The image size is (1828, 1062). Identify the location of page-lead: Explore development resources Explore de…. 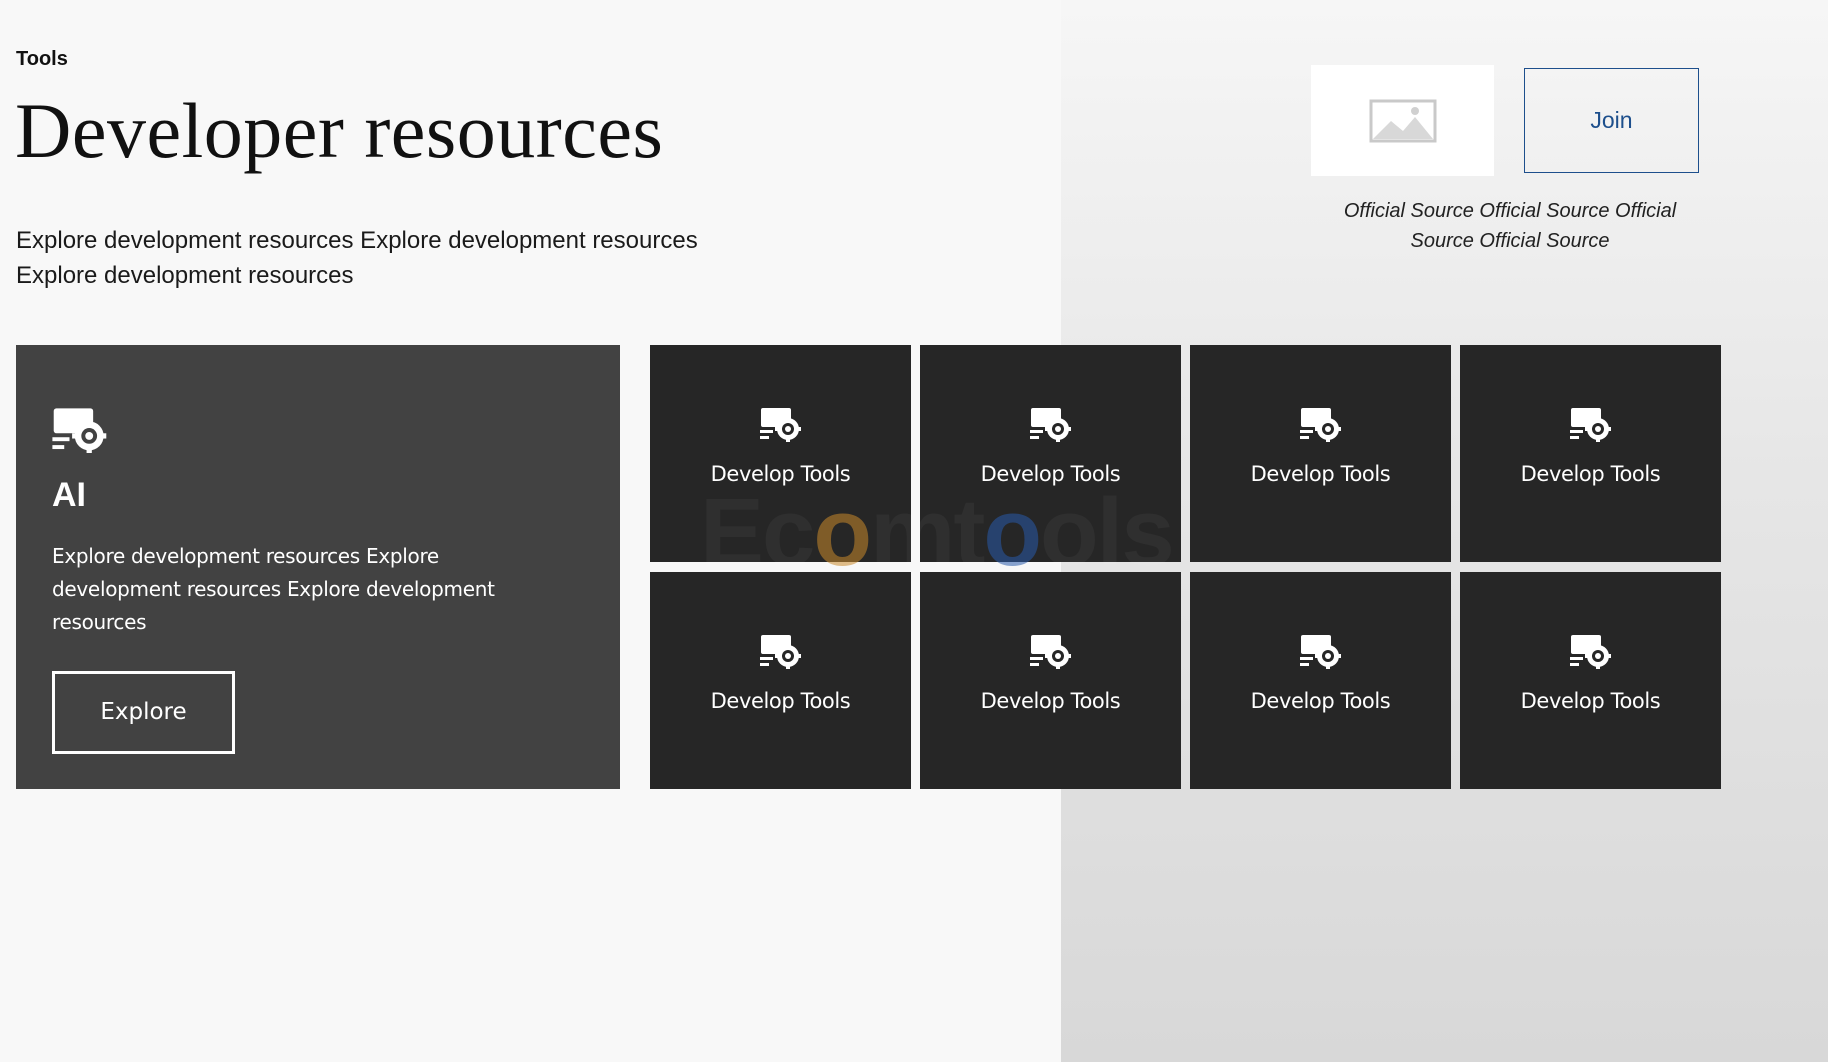
(357, 258).